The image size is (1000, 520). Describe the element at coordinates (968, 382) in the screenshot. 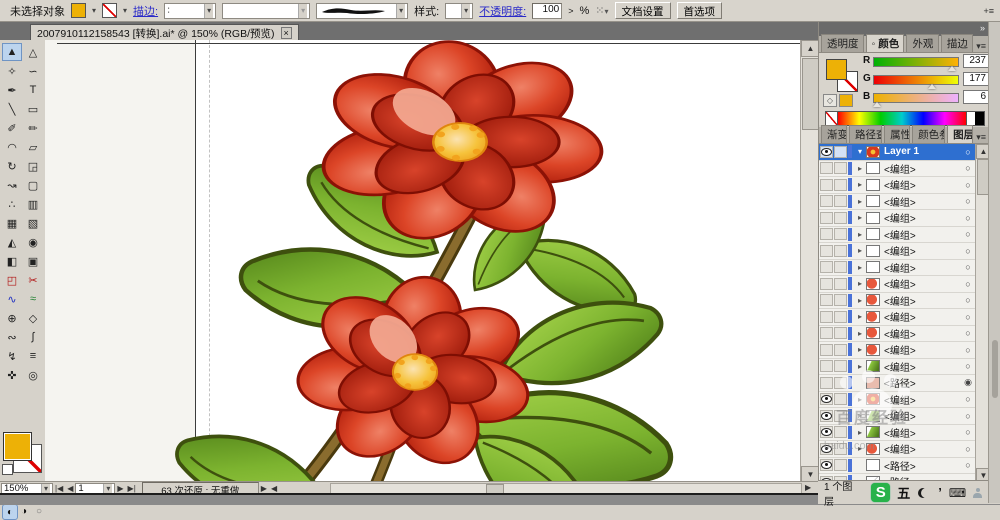

I see `target-circle-icon: ◉` at that location.